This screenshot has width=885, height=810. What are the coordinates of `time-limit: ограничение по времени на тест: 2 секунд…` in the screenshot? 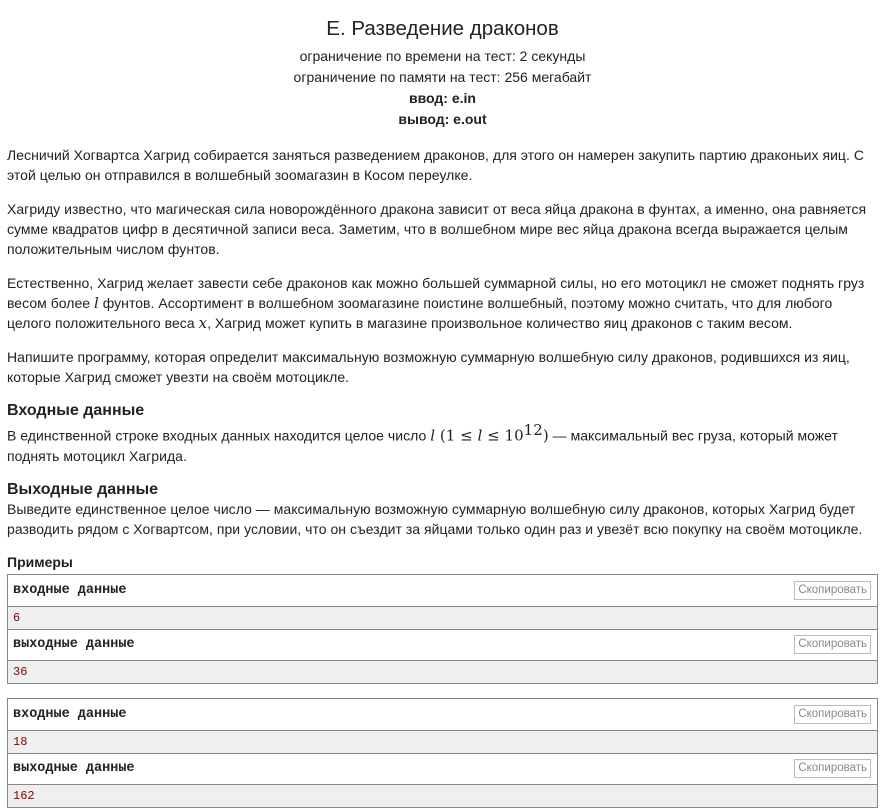 It's located at (442, 56).